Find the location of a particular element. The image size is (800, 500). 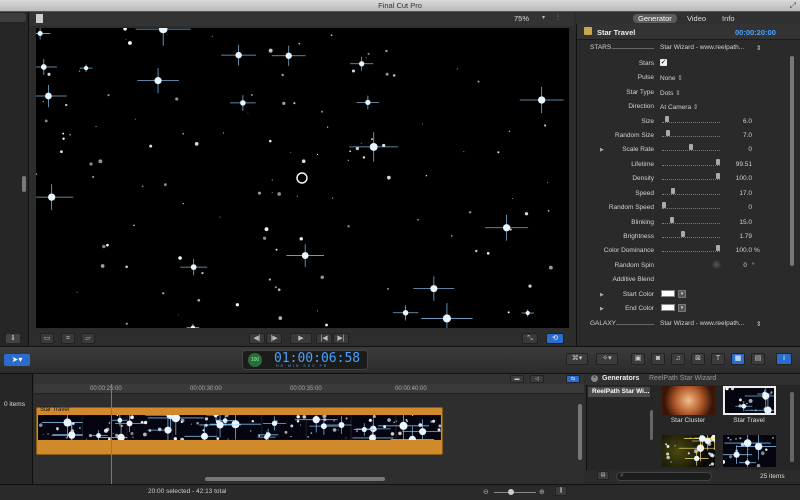

speed-value: 17.0 is located at coordinates (732, 193).